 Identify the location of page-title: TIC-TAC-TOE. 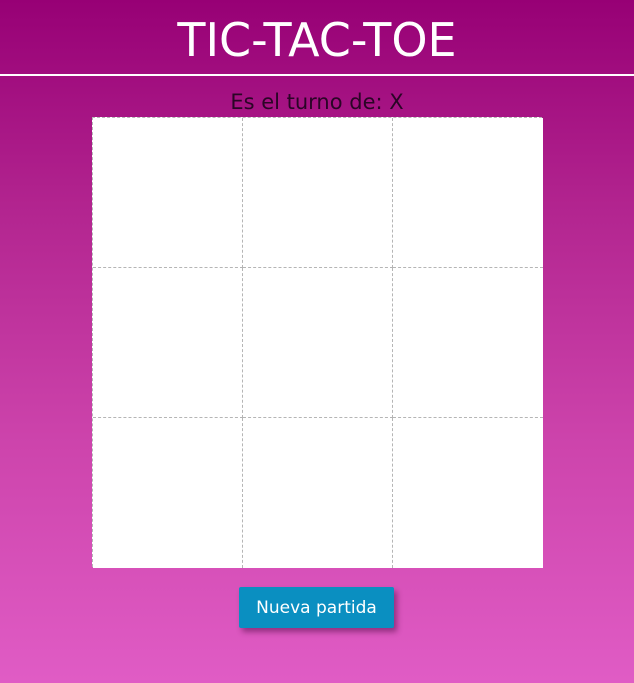
(317, 40).